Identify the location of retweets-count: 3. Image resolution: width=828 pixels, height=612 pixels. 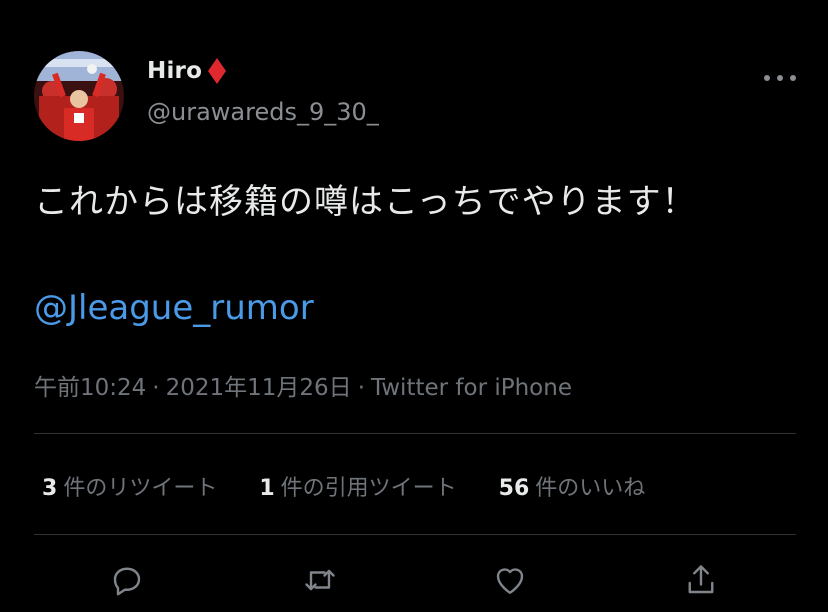
(50, 488).